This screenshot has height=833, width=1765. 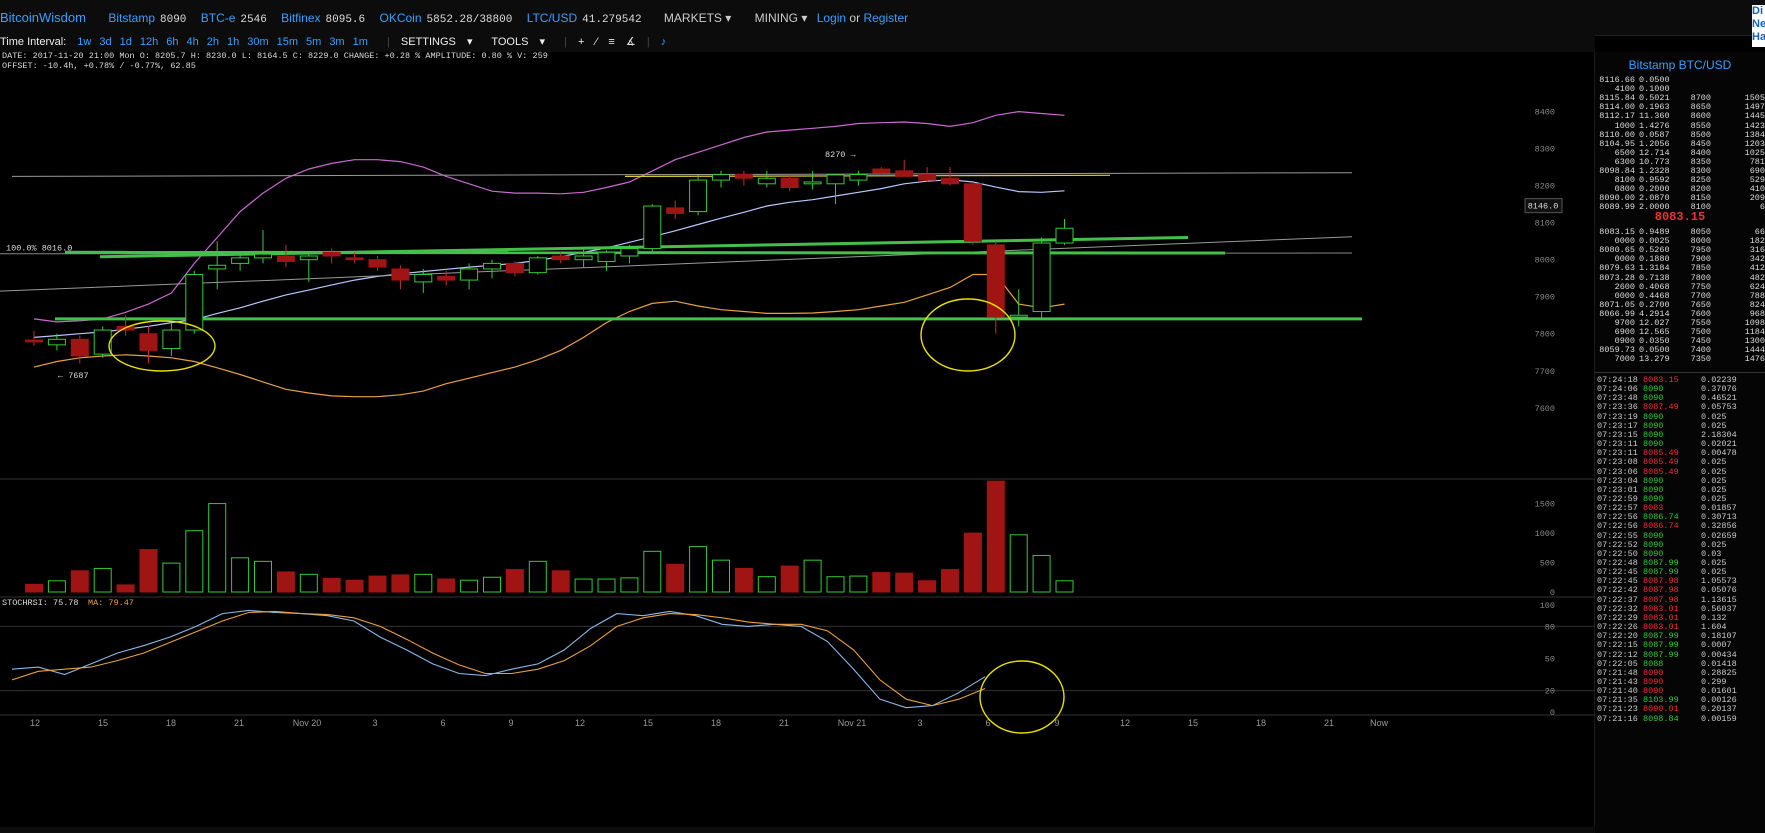 I want to click on trade-row: 07:21:16 8098.84 0.00159, so click(x=1680, y=719).